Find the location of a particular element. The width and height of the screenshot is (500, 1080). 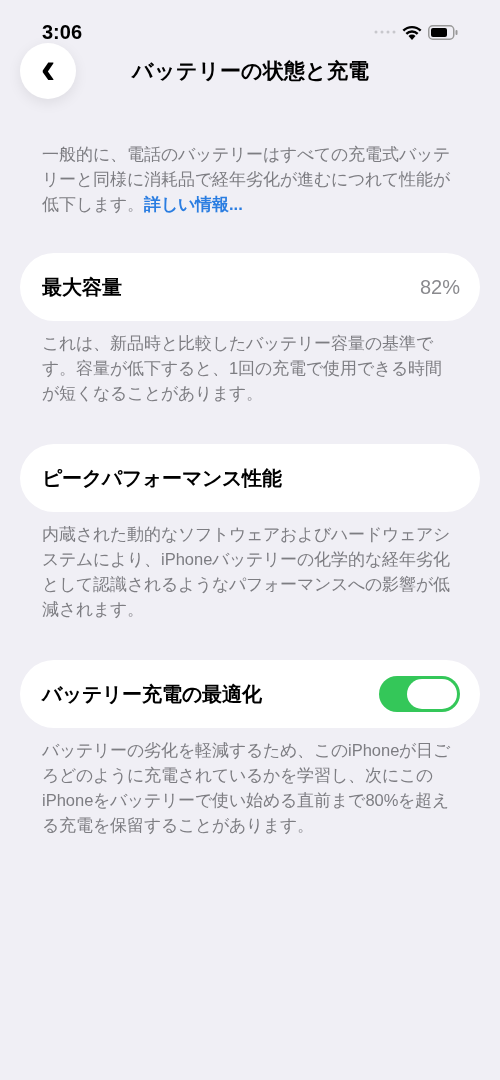

signal-icon is located at coordinates (385, 32).